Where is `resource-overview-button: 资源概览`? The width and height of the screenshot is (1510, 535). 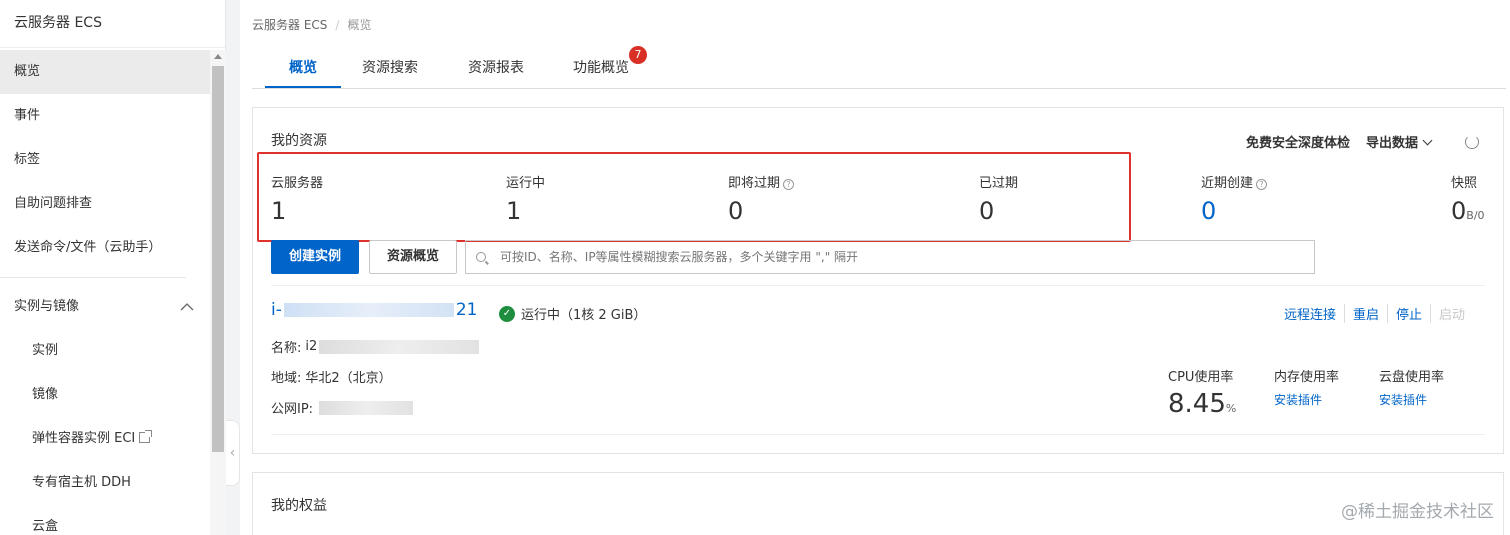
resource-overview-button: 资源概览 is located at coordinates (413, 257).